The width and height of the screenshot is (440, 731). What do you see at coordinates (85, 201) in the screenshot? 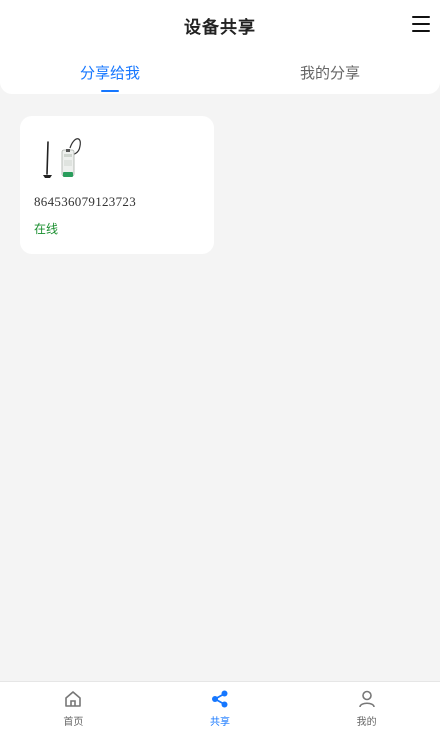
I see `device-id: 864536079123723` at bounding box center [85, 201].